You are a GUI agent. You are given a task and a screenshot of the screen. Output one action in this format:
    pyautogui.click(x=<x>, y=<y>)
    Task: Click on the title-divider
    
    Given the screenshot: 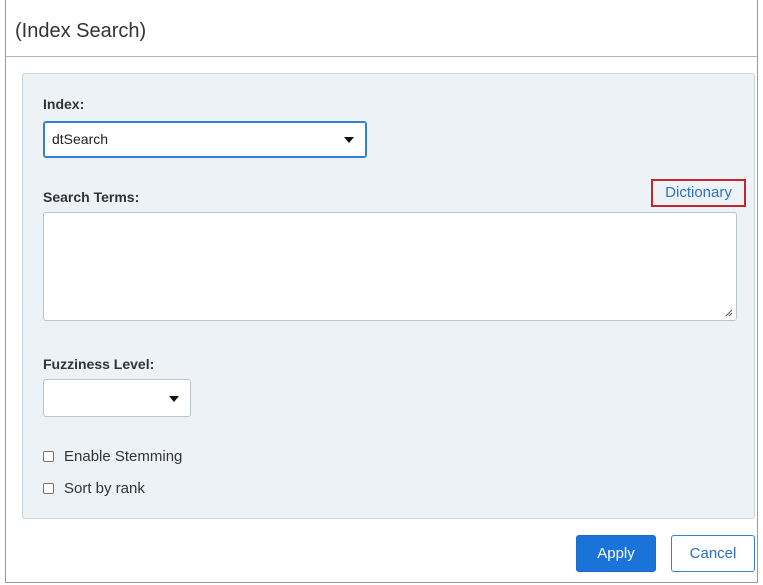 What is the action you would take?
    pyautogui.click(x=381, y=56)
    